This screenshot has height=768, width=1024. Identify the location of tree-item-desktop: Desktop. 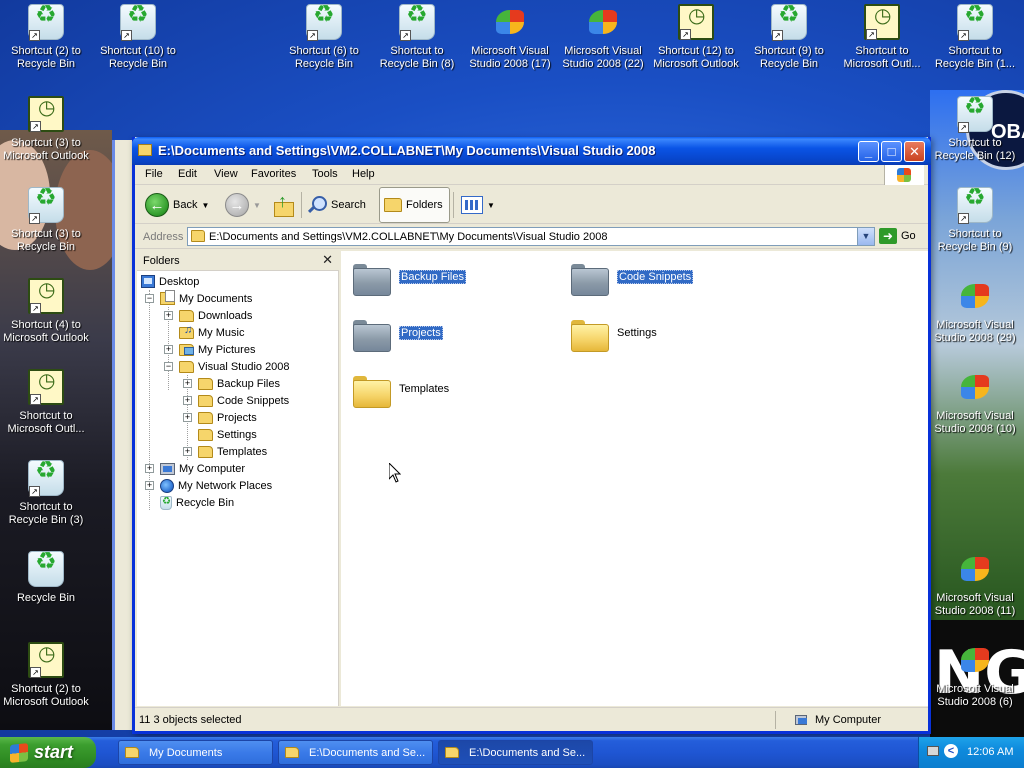
(170, 281).